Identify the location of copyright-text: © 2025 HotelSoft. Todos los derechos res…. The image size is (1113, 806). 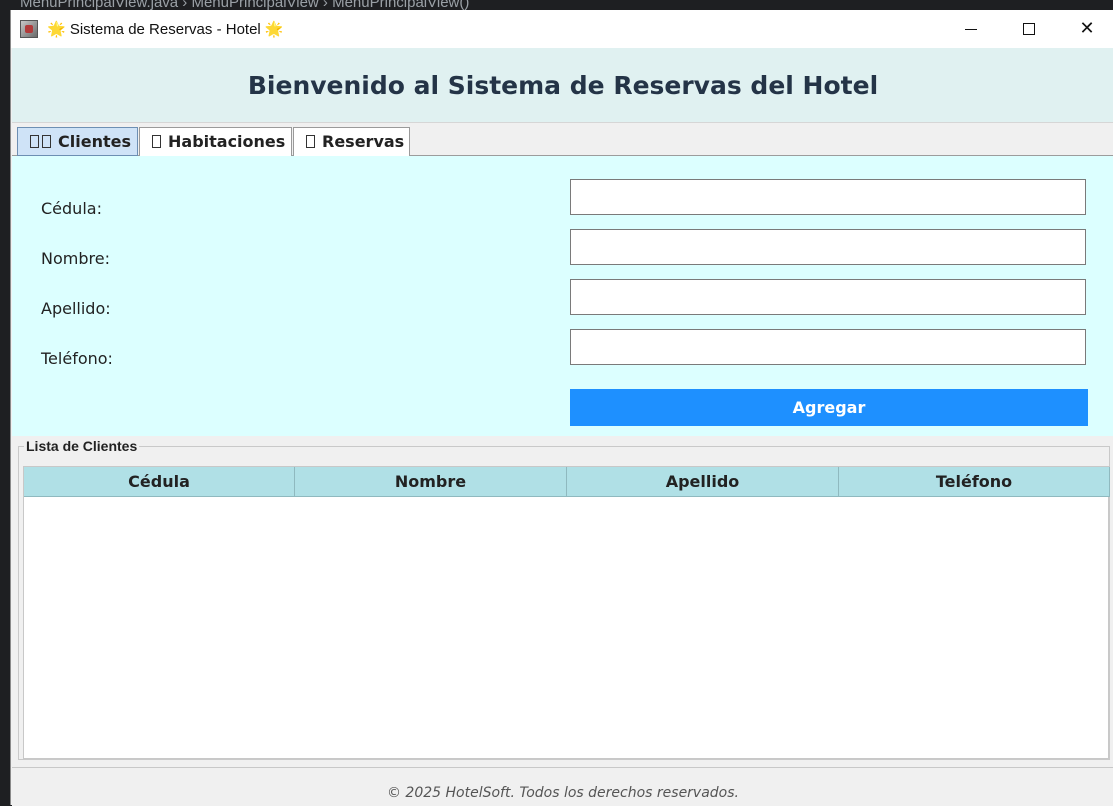
(562, 793).